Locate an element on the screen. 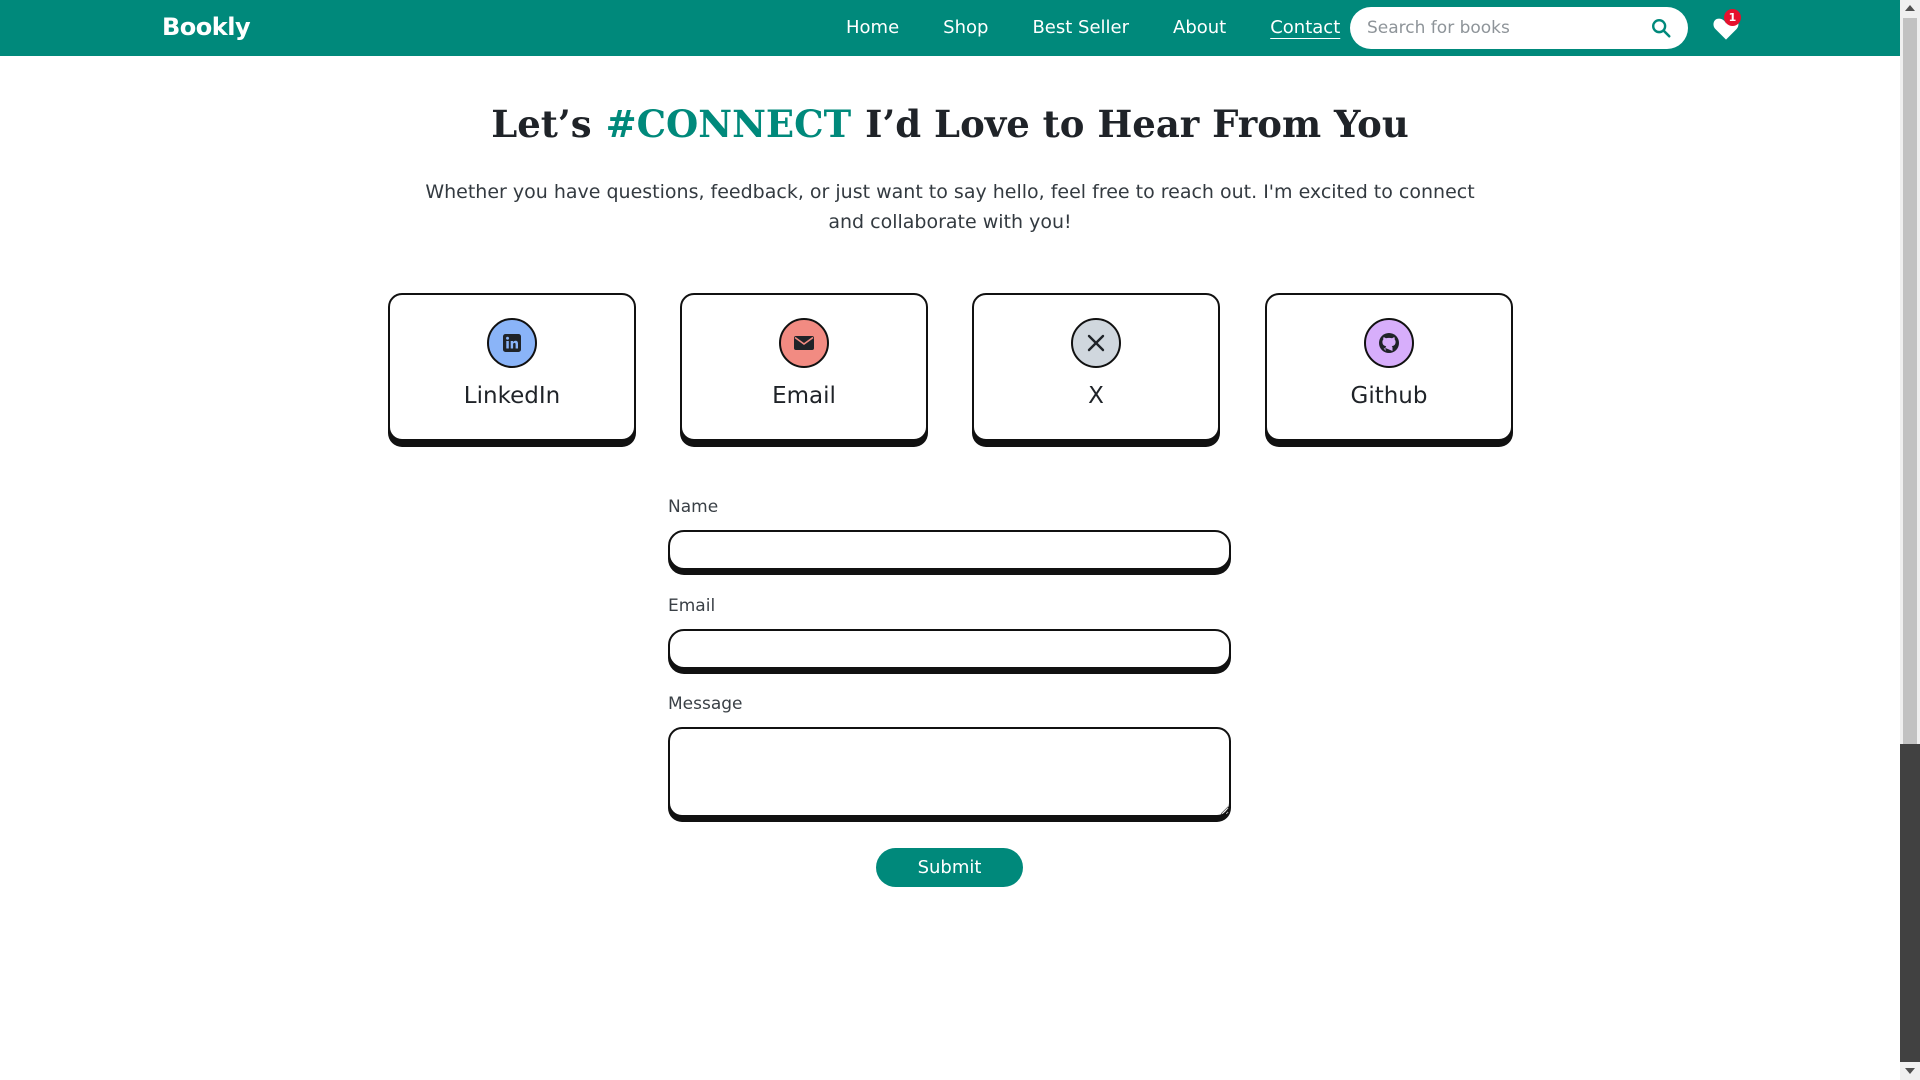 The width and height of the screenshot is (1920, 1080). search-icon is located at coordinates (1661, 28).